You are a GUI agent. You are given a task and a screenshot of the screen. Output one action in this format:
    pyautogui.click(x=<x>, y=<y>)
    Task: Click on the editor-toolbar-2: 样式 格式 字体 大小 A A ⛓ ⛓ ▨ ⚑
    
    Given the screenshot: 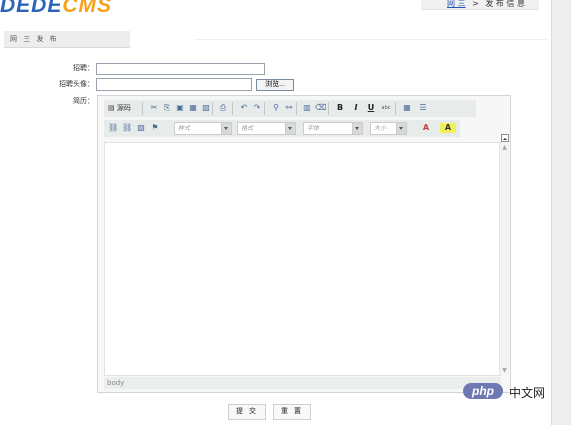 What is the action you would take?
    pyautogui.click(x=282, y=128)
    